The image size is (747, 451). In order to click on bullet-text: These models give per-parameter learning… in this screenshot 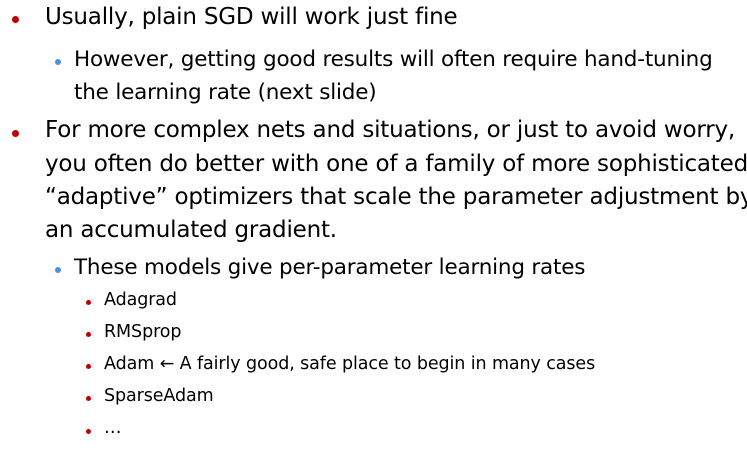, I will do `click(330, 267)`.